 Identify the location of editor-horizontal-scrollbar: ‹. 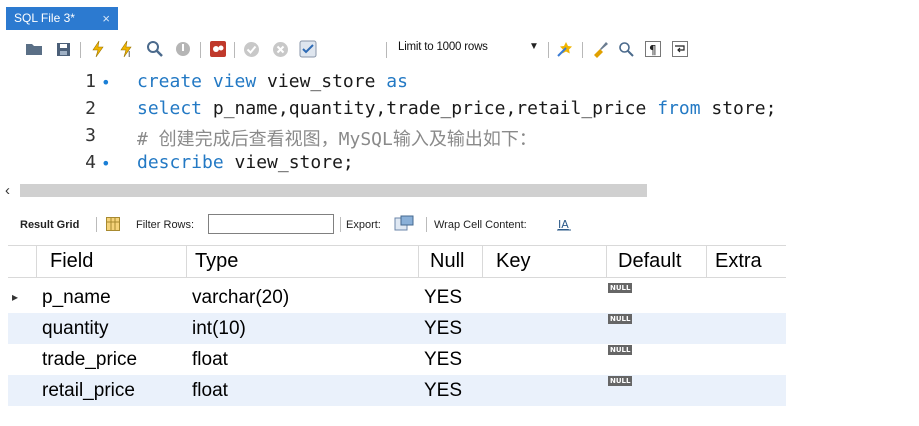
(459, 191).